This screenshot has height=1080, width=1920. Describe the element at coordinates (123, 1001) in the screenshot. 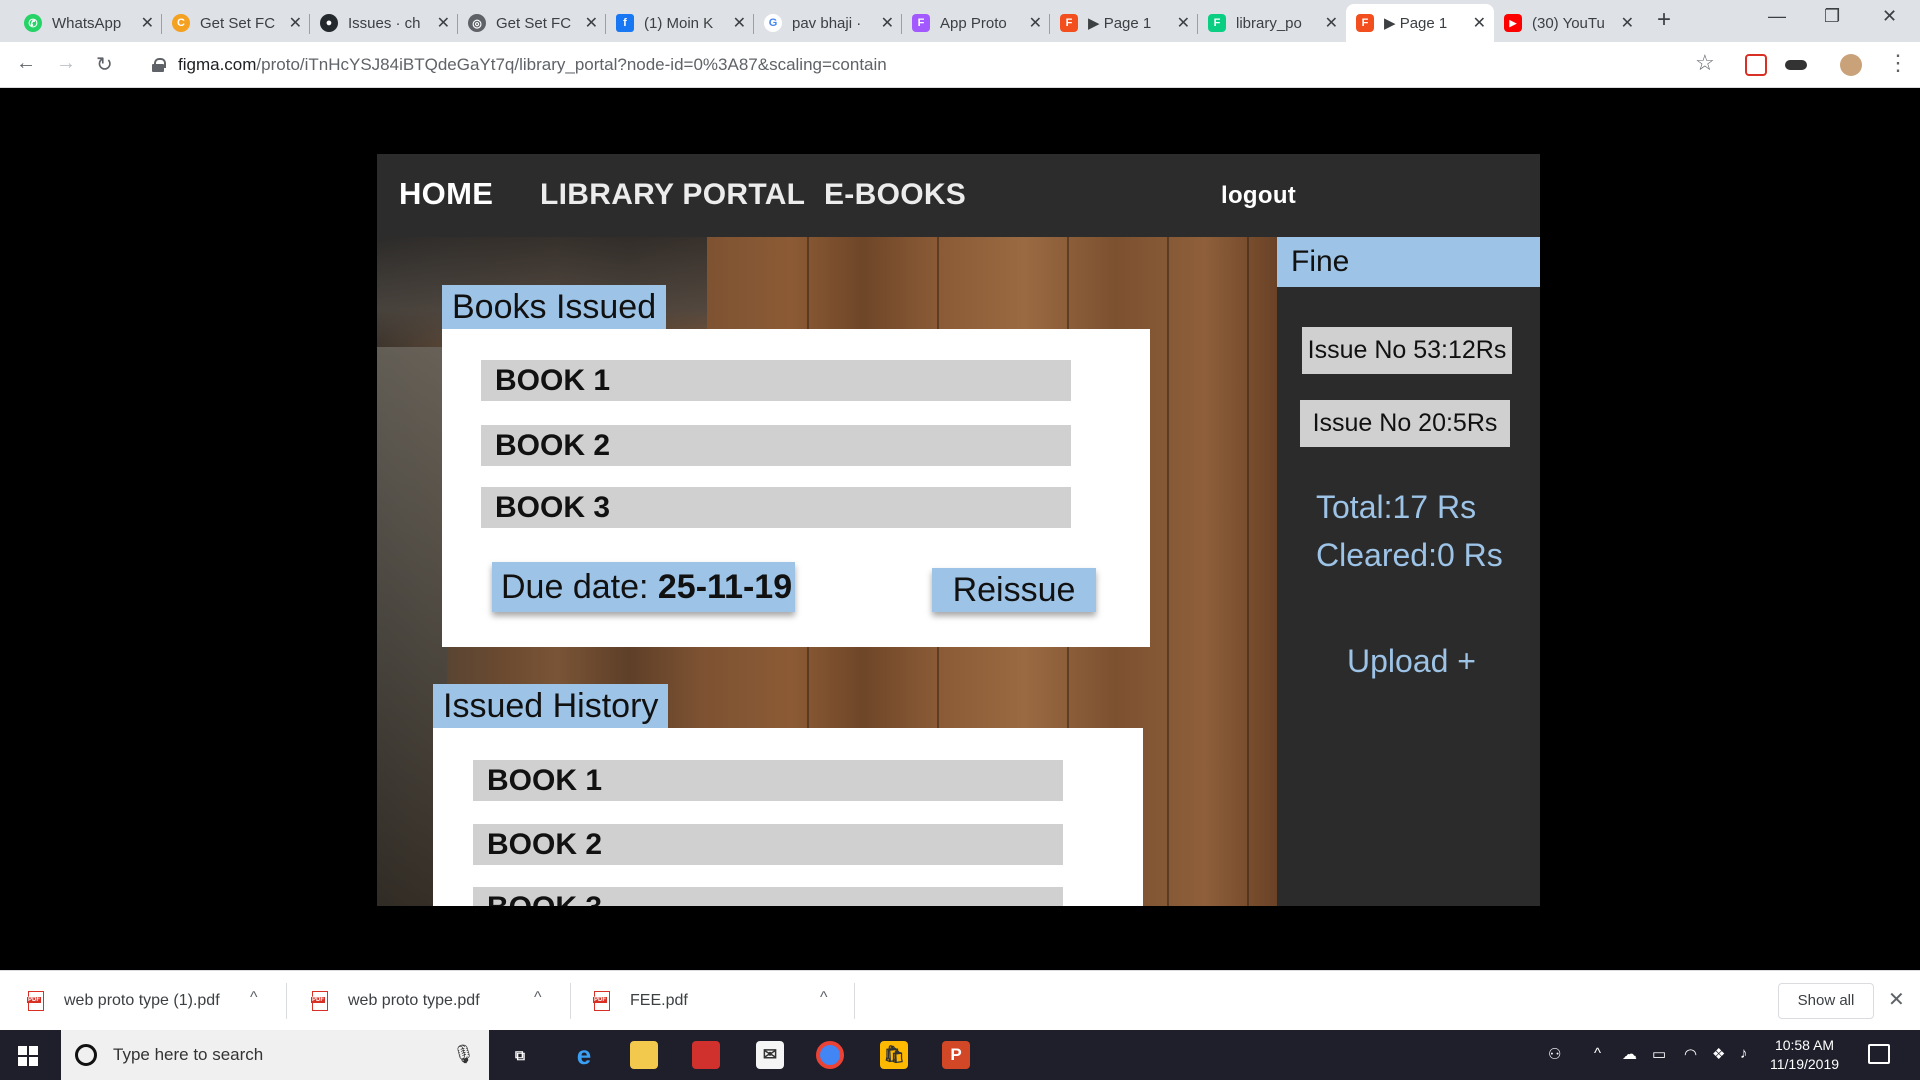

I see `download-item: web proto type (1).pdf` at that location.